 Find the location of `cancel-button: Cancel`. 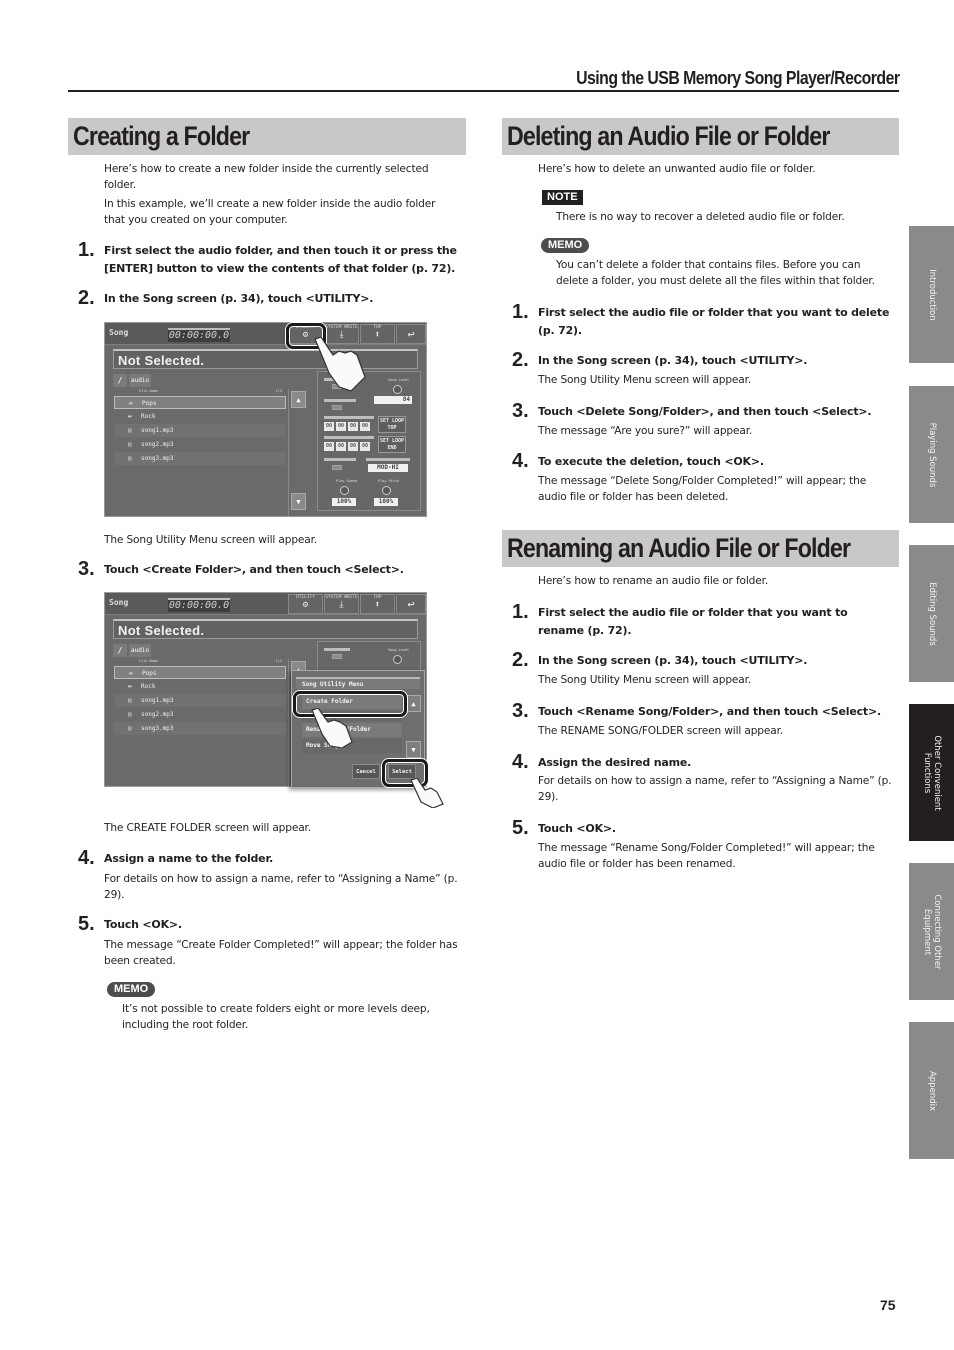

cancel-button: Cancel is located at coordinates (366, 771).